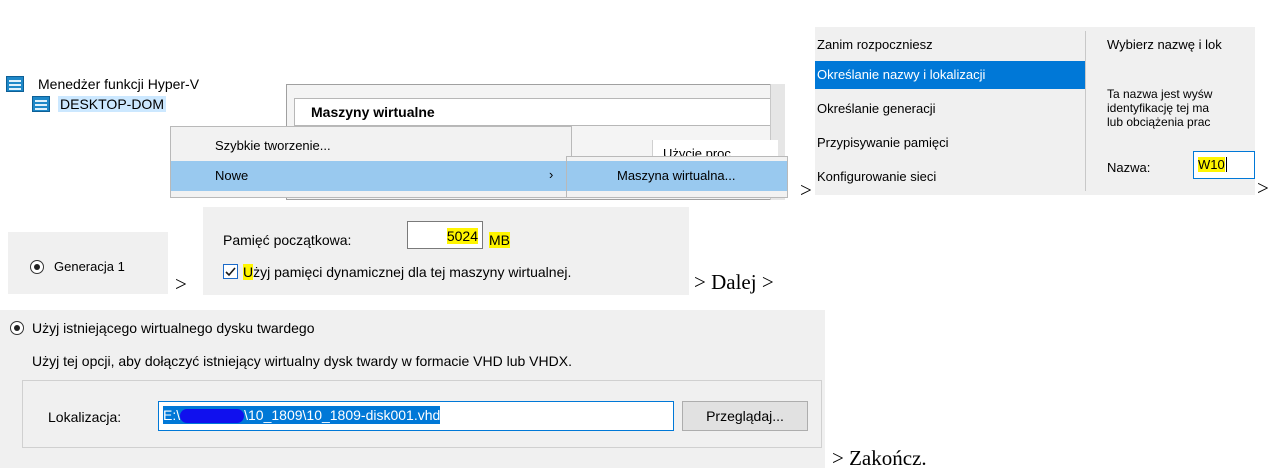 Image resolution: width=1275 pixels, height=474 pixels. I want to click on menu-item-new-label: Nowe, so click(232, 175).